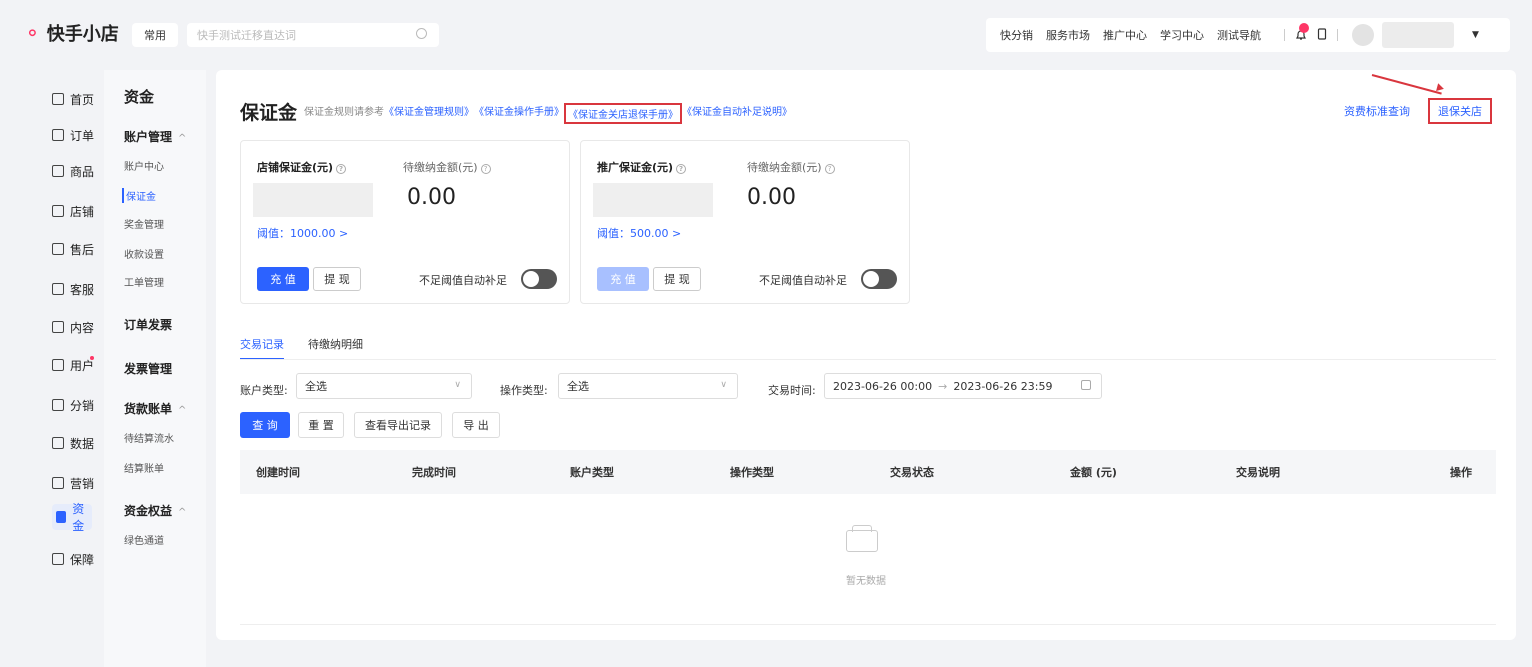 The width and height of the screenshot is (1532, 667). I want to click on sub-group-order-invoice: 订单发票, so click(148, 324).